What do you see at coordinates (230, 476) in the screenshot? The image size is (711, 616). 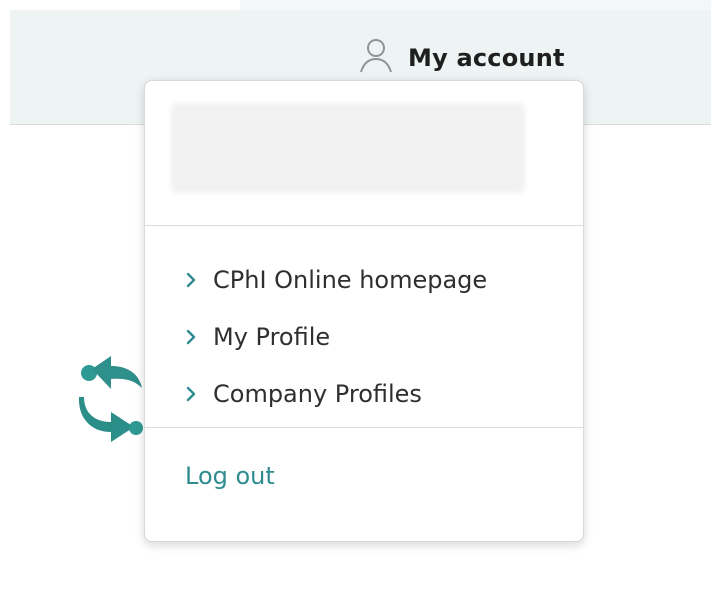 I see `logout-link: Log out` at bounding box center [230, 476].